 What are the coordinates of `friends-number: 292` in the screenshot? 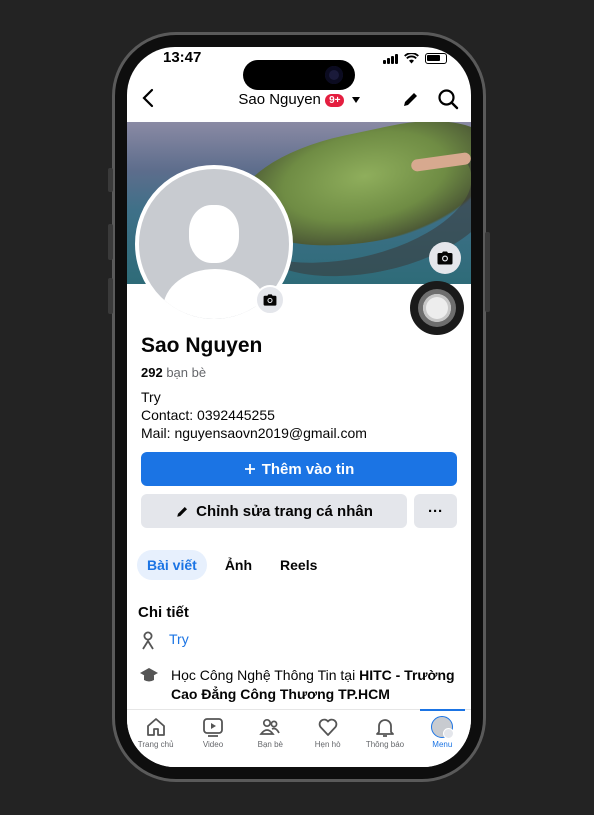 It's located at (152, 372).